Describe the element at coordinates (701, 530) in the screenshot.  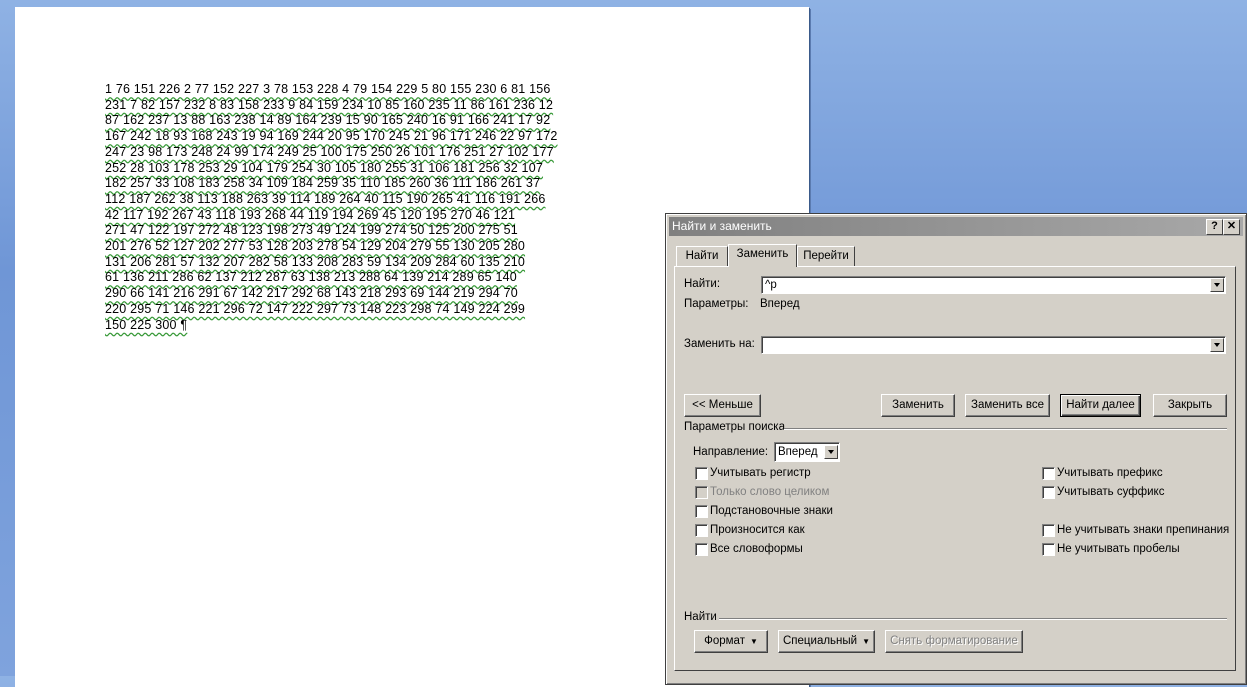
I see `sounds-like-checkbox` at that location.